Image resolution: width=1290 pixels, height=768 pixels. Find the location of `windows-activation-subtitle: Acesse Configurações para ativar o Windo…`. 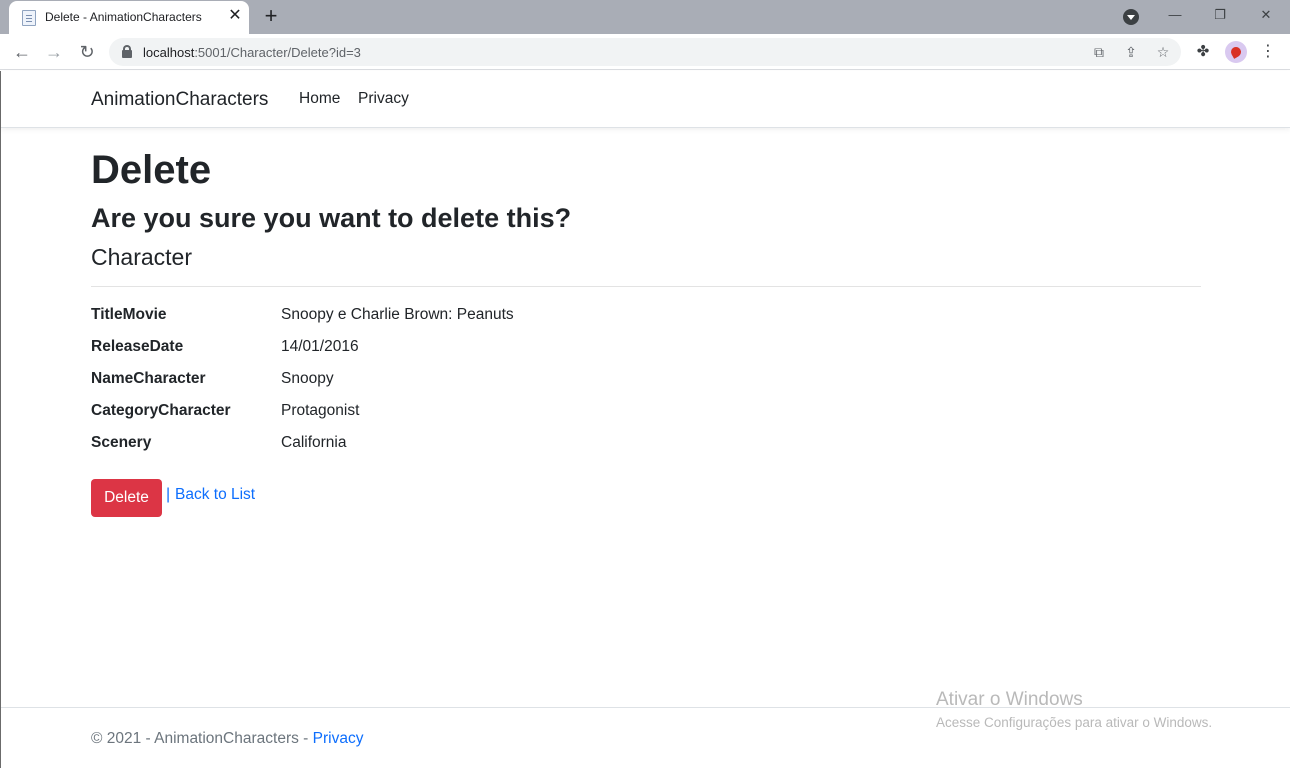

windows-activation-subtitle: Acesse Configurações para ativar o Windo… is located at coordinates (1074, 722).